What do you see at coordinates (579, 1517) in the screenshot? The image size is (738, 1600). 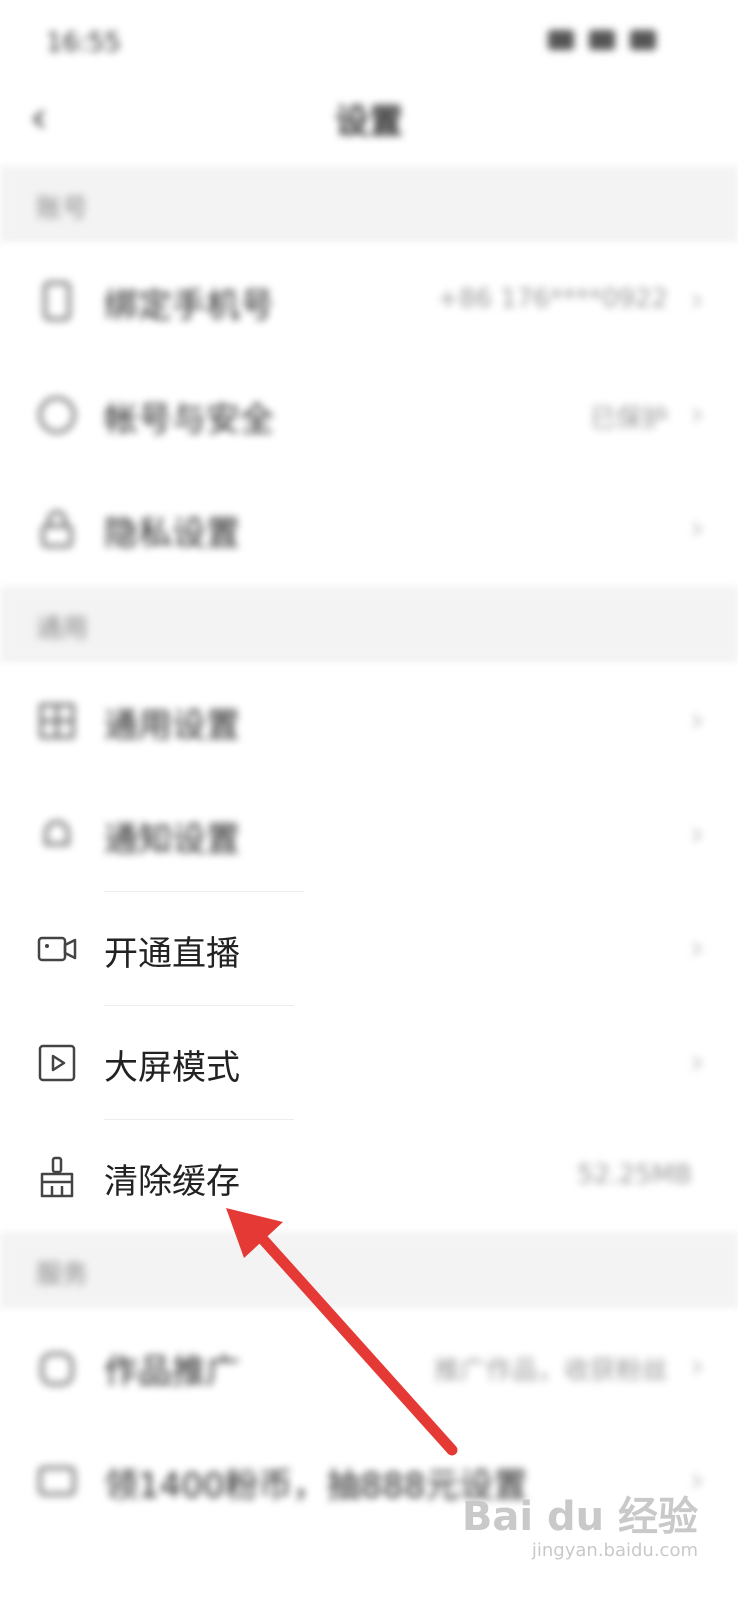 I see `watermark-logo: Bai du 经验` at bounding box center [579, 1517].